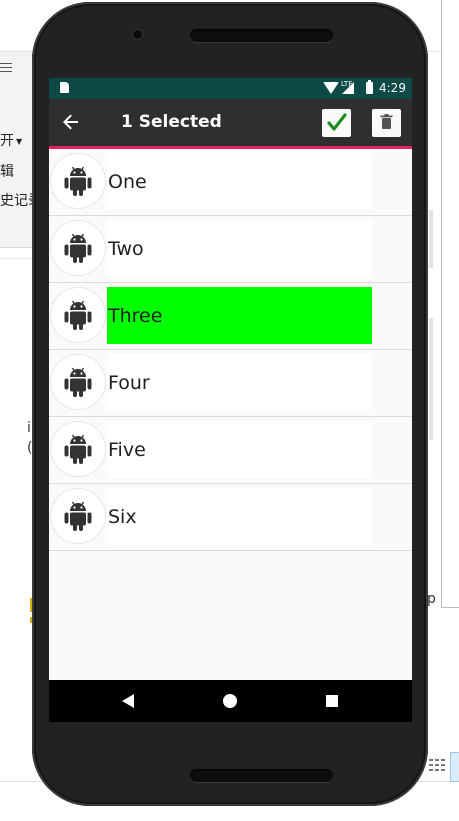  What do you see at coordinates (29, 428) in the screenshot?
I see `background-text-fragment: i` at bounding box center [29, 428].